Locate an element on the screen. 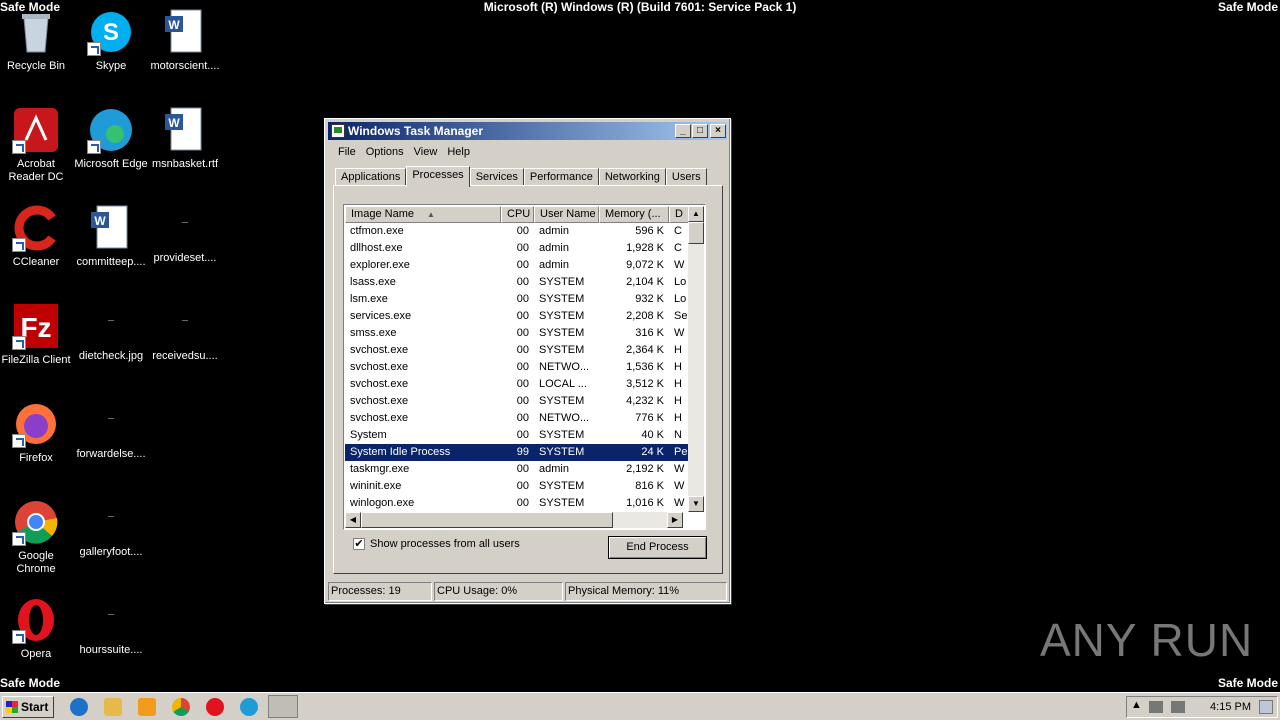  horizontal-scrollbar: ◀ ▶ is located at coordinates (514, 520).